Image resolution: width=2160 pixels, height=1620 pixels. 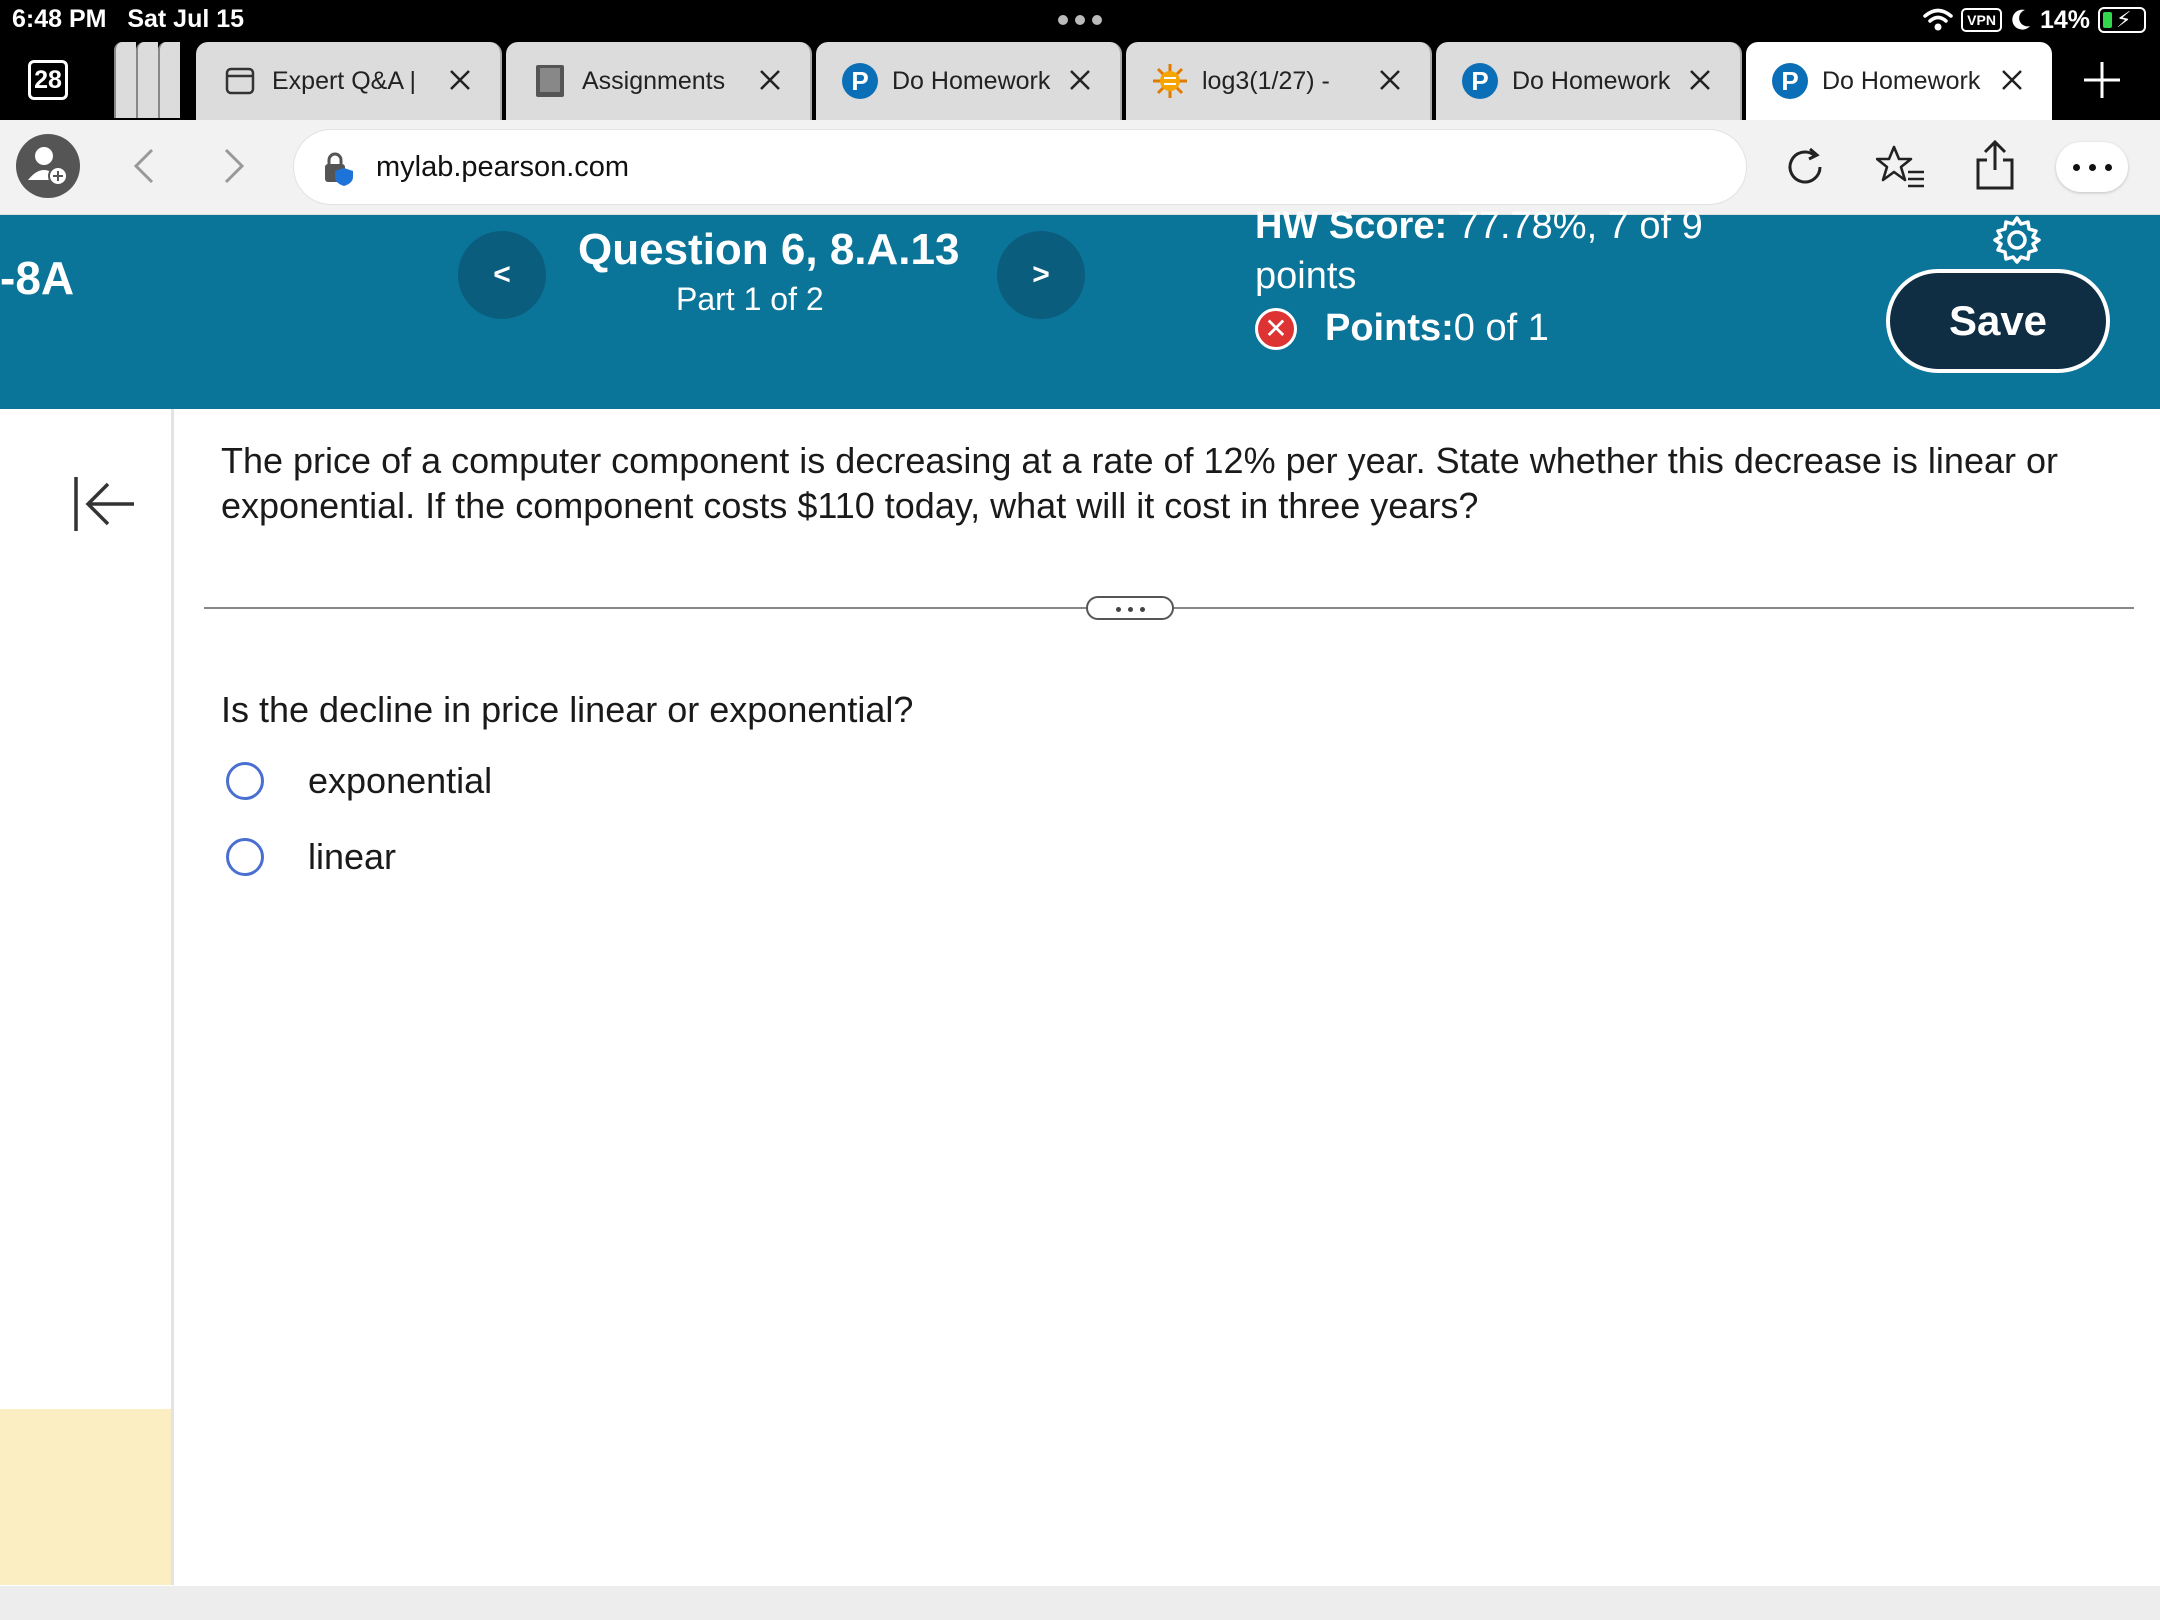 I want to click on save-button: Save, so click(x=1998, y=321).